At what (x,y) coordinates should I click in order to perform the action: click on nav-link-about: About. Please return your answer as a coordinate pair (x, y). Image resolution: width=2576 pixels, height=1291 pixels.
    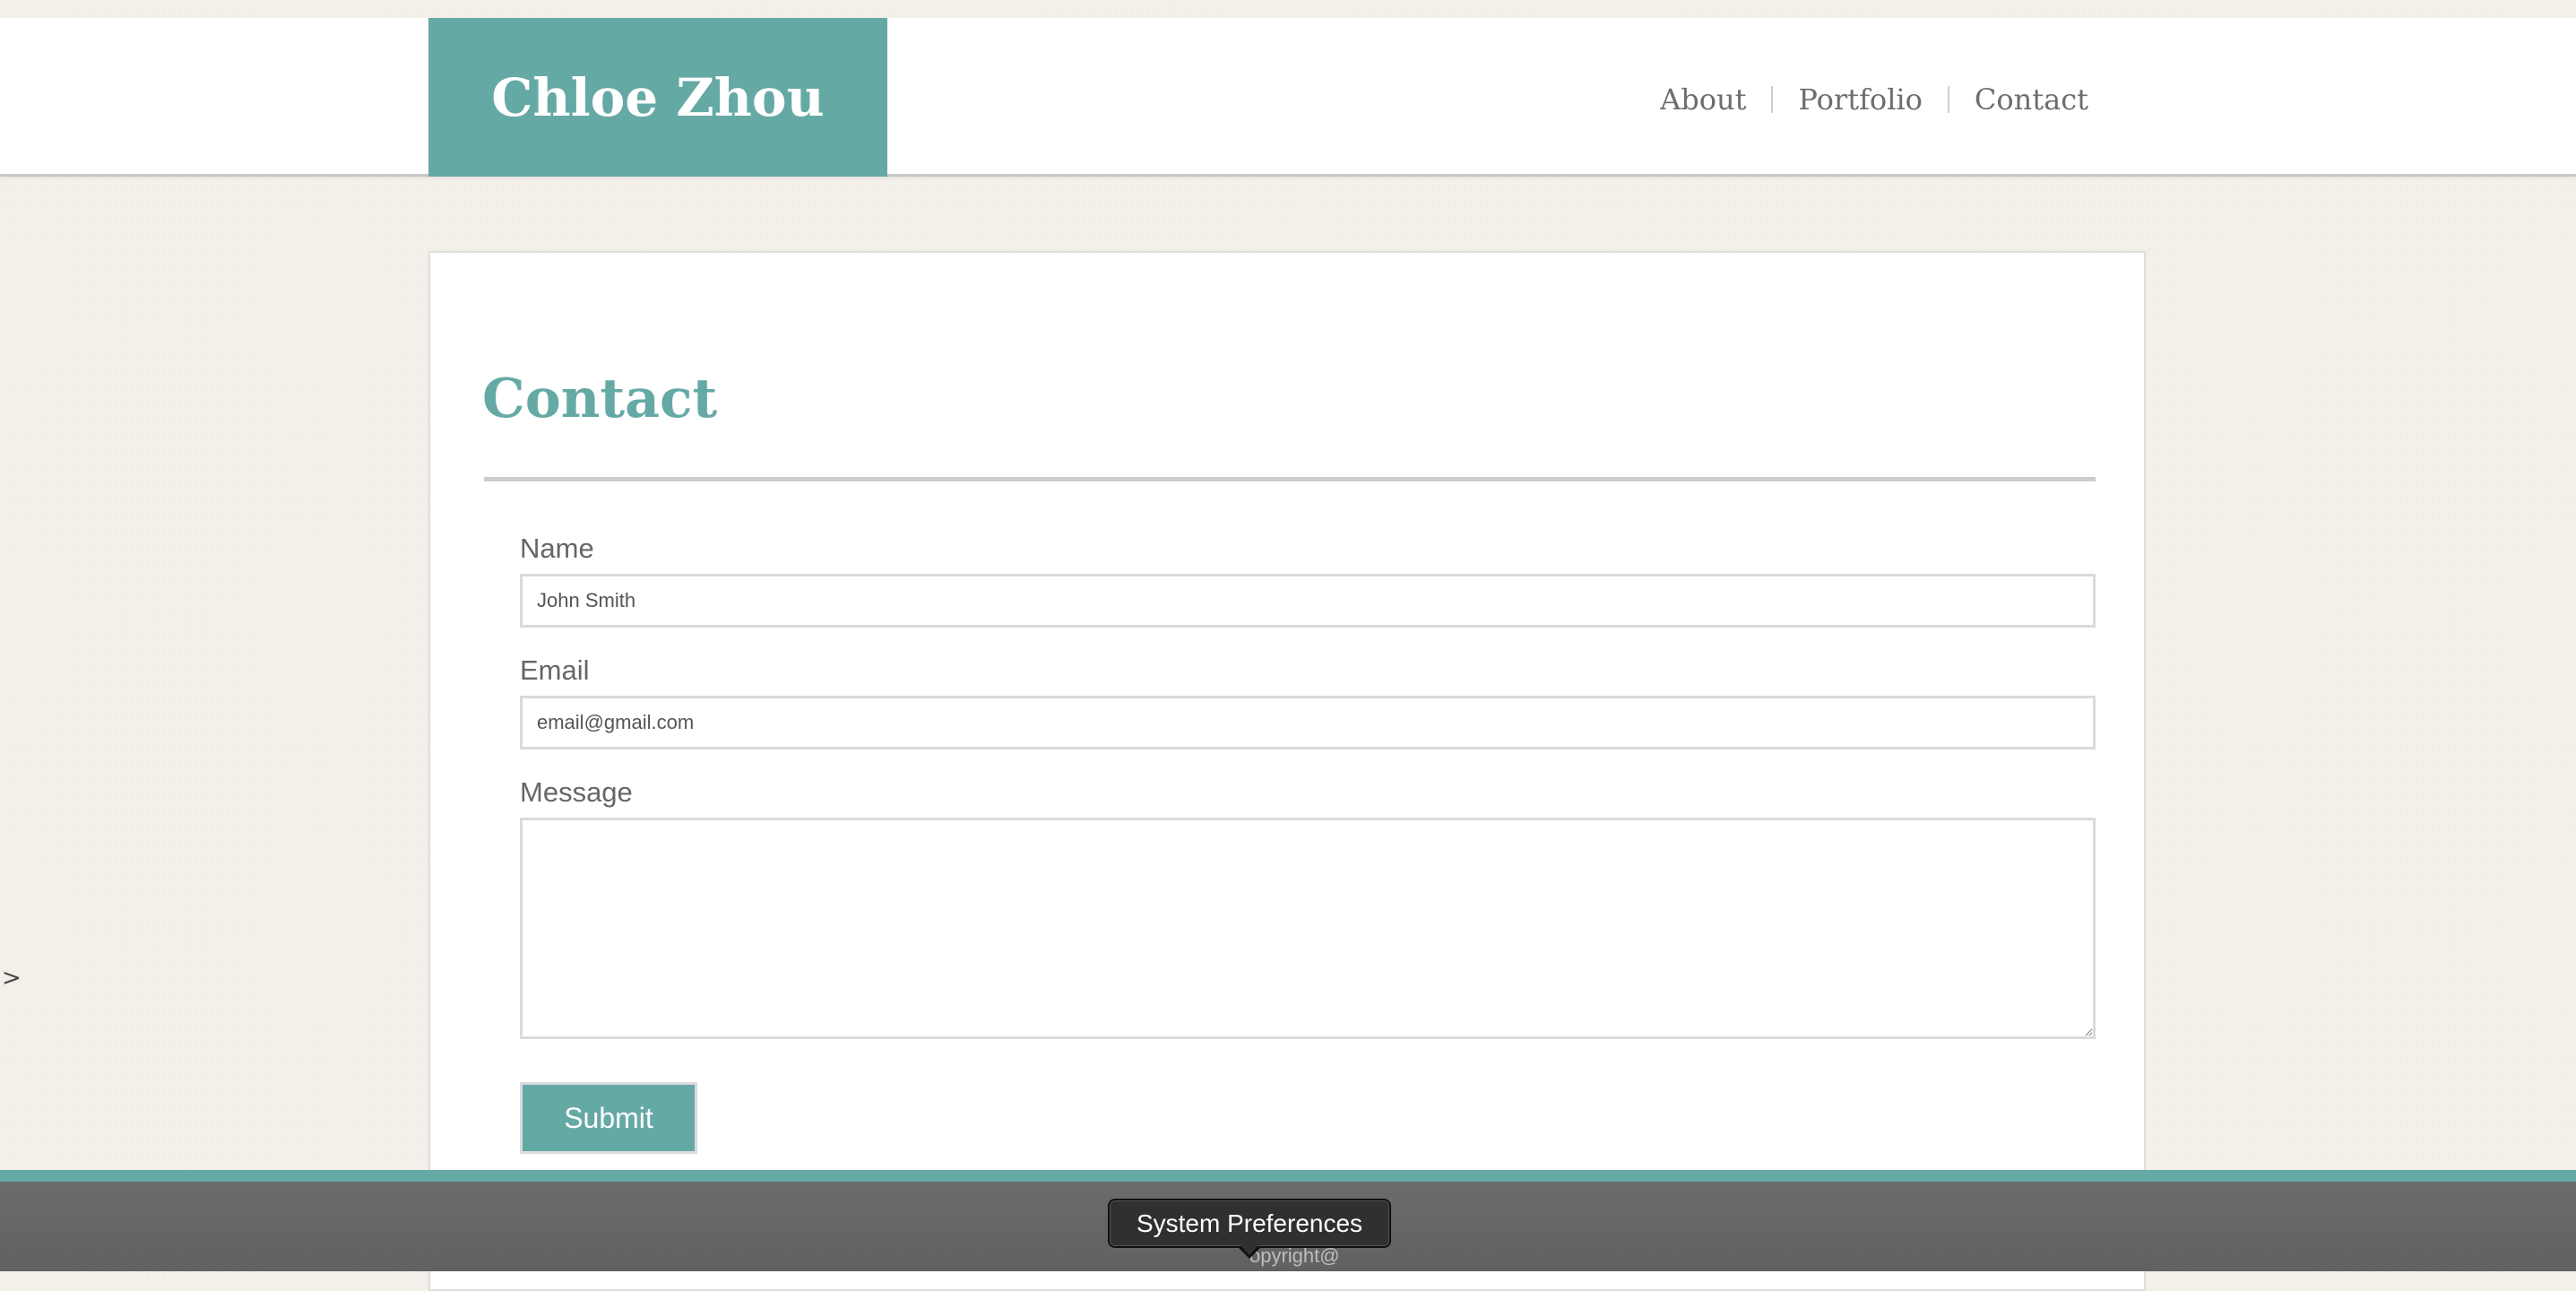
    Looking at the image, I should click on (1703, 99).